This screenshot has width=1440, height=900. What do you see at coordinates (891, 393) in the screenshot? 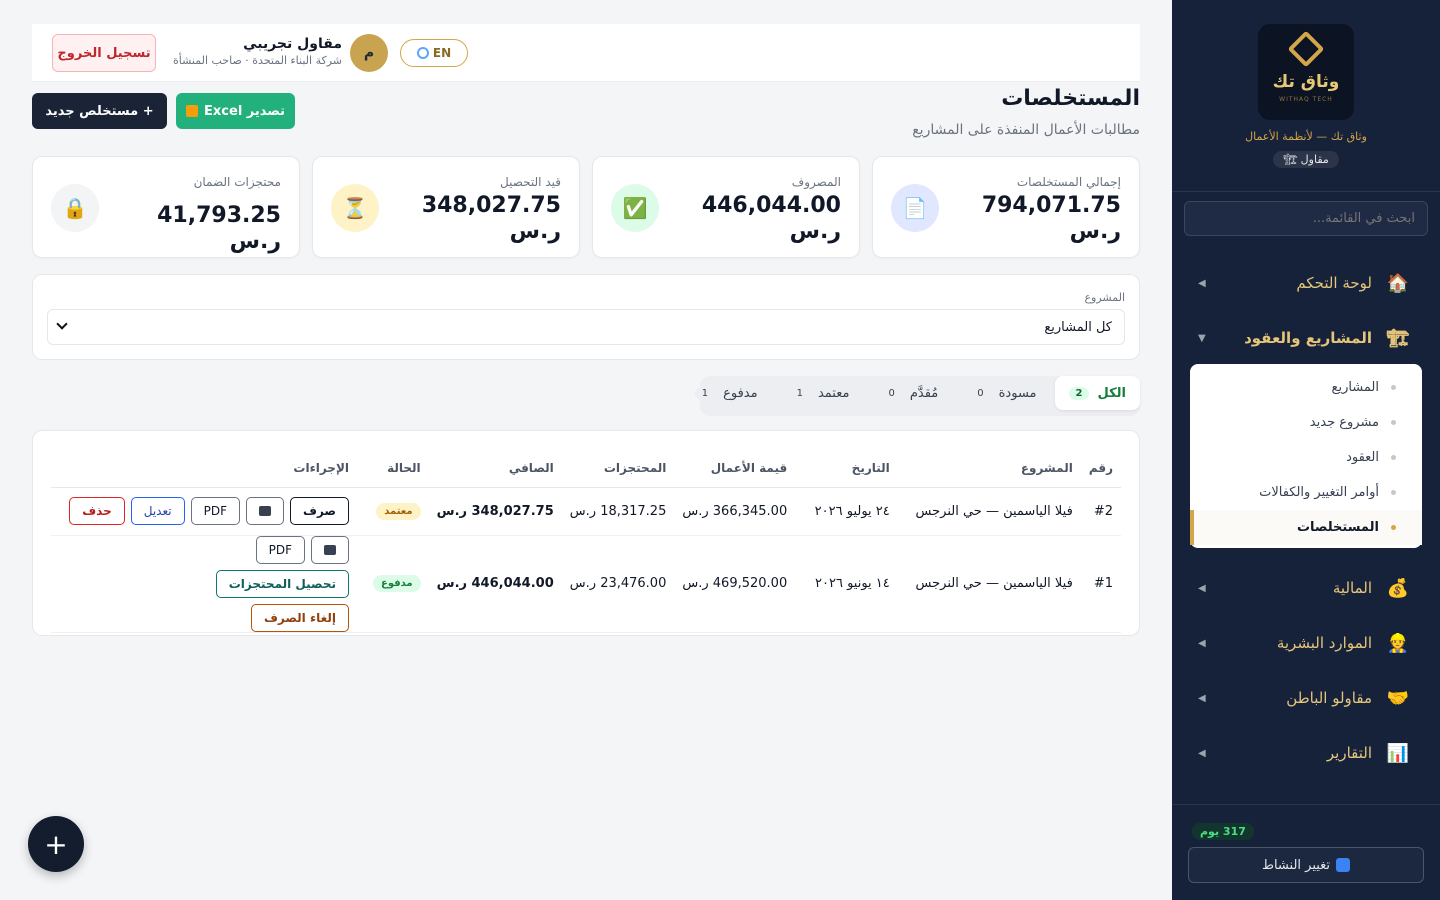
I see `tab-count: 0` at bounding box center [891, 393].